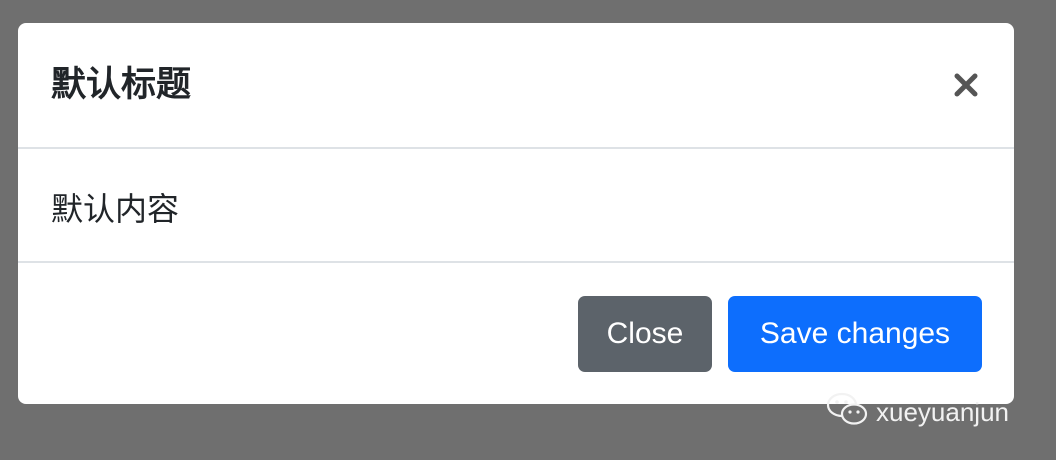 The width and height of the screenshot is (1056, 460). Describe the element at coordinates (942, 411) in the screenshot. I see `watermark-text: xueyuanjun` at that location.